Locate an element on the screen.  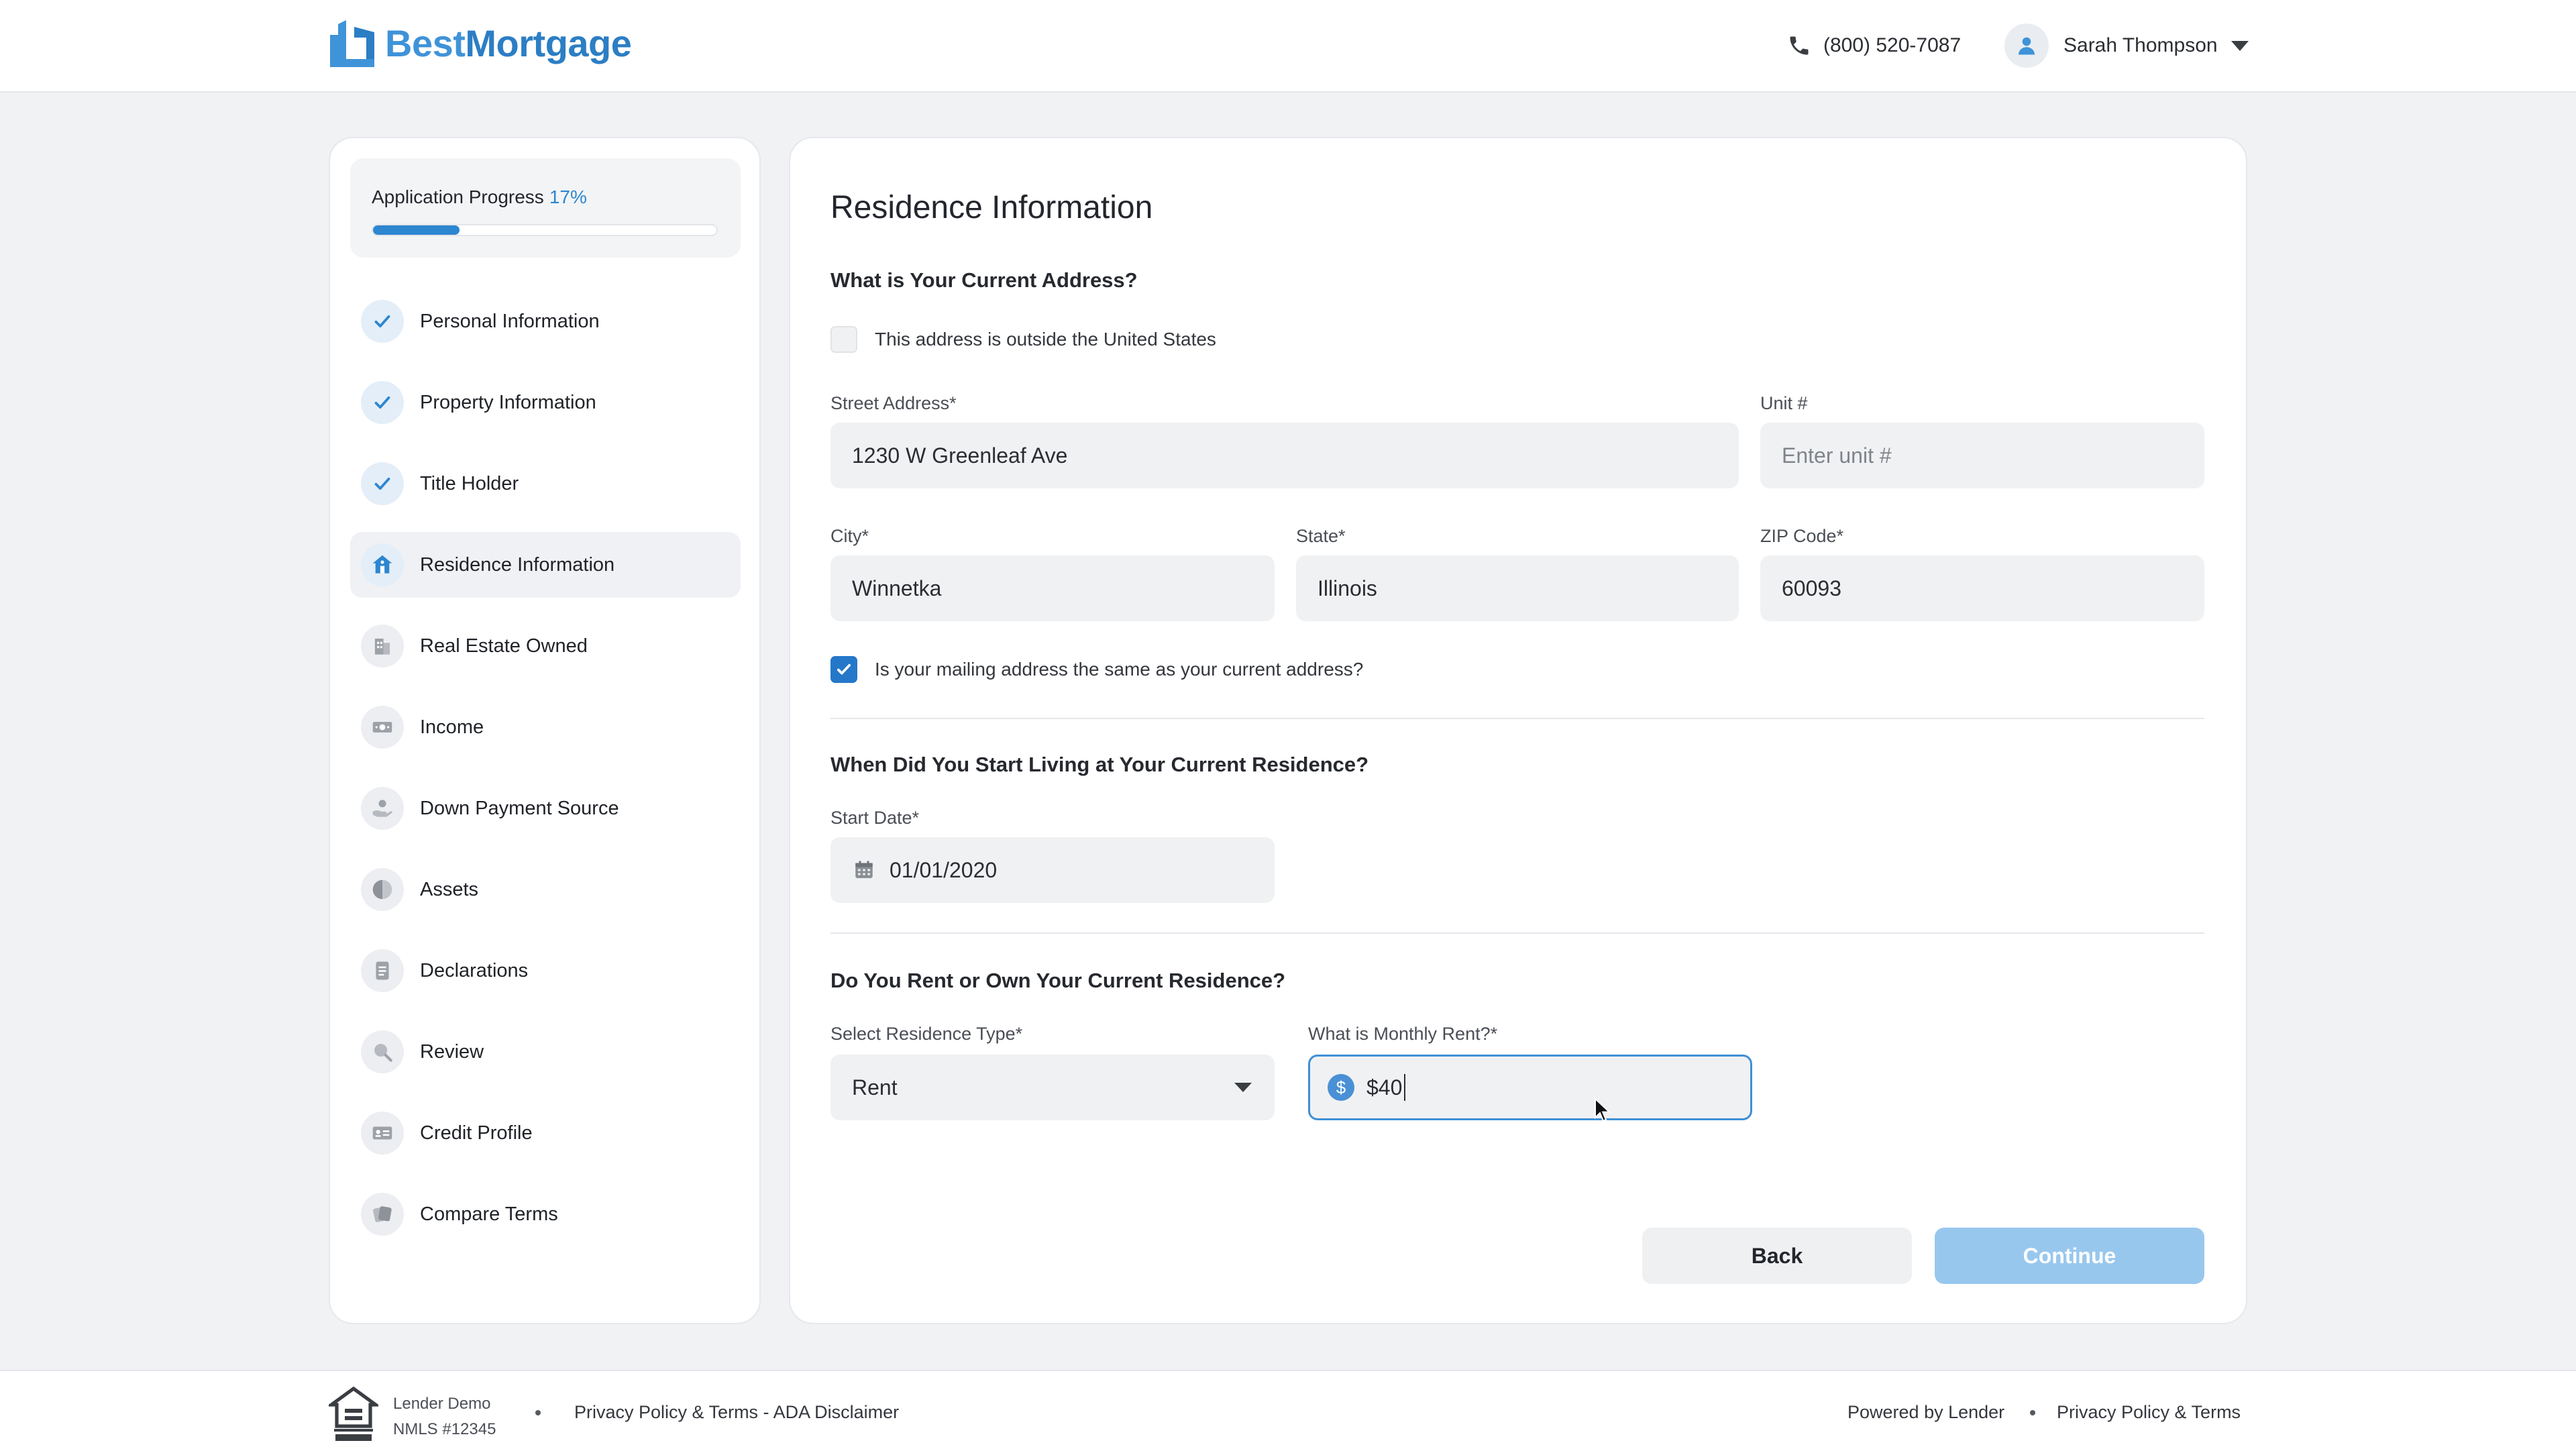
monthly-rent-label: What is Monthly Rent?* is located at coordinates (1403, 1034).